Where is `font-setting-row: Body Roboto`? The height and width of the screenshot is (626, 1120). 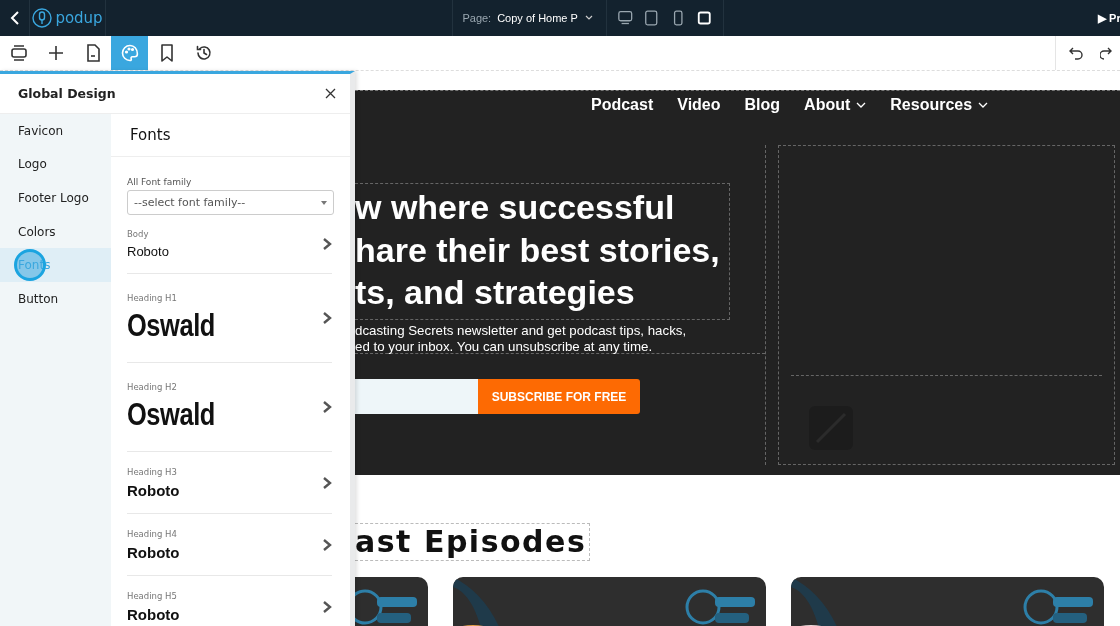
font-setting-row: Body Roboto is located at coordinates (229, 244).